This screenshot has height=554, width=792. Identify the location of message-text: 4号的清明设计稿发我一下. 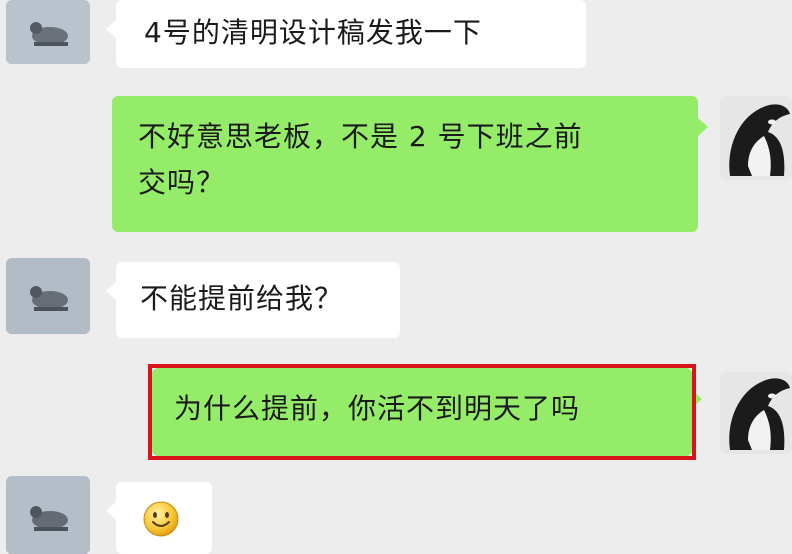
(313, 32).